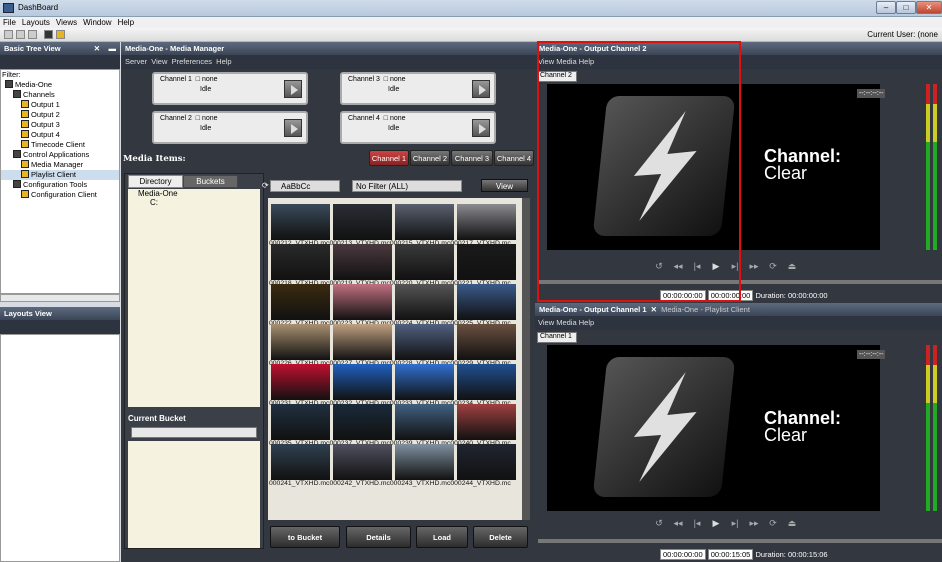 The width and height of the screenshot is (942, 562). I want to click on menu-layouts: Layouts, so click(36, 22).